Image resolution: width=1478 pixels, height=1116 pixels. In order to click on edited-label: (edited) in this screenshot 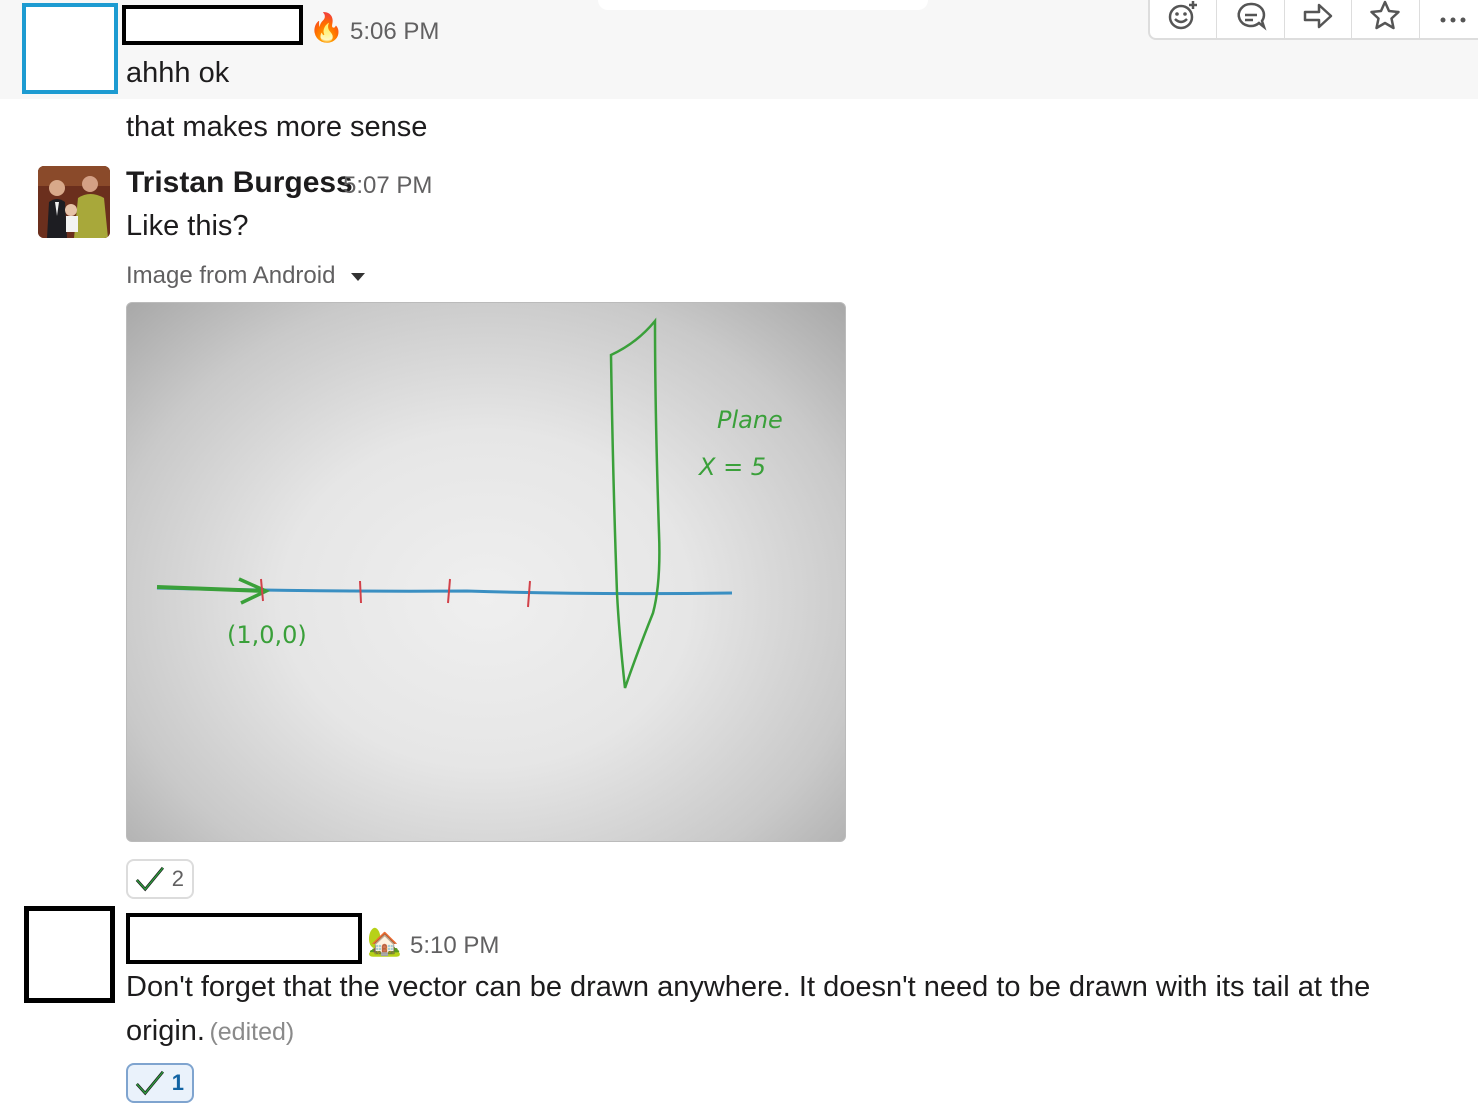, I will do `click(252, 1032)`.